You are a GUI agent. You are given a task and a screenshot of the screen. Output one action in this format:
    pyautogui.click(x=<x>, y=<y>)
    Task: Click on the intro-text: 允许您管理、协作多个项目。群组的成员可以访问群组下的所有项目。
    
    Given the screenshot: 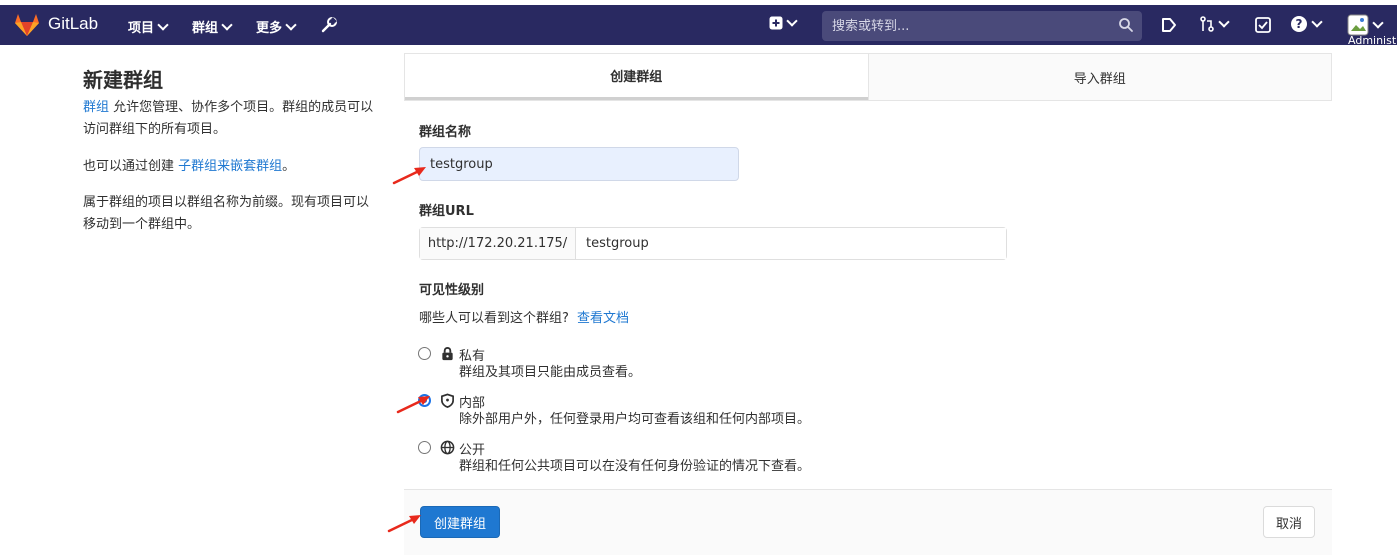 What is the action you would take?
    pyautogui.click(x=228, y=118)
    